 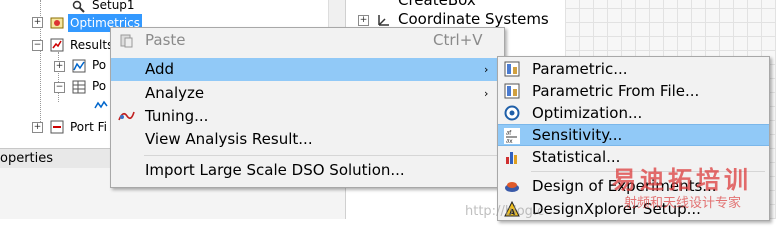 What do you see at coordinates (437, 4) in the screenshot?
I see `tree-item-createbox: CreateBox` at bounding box center [437, 4].